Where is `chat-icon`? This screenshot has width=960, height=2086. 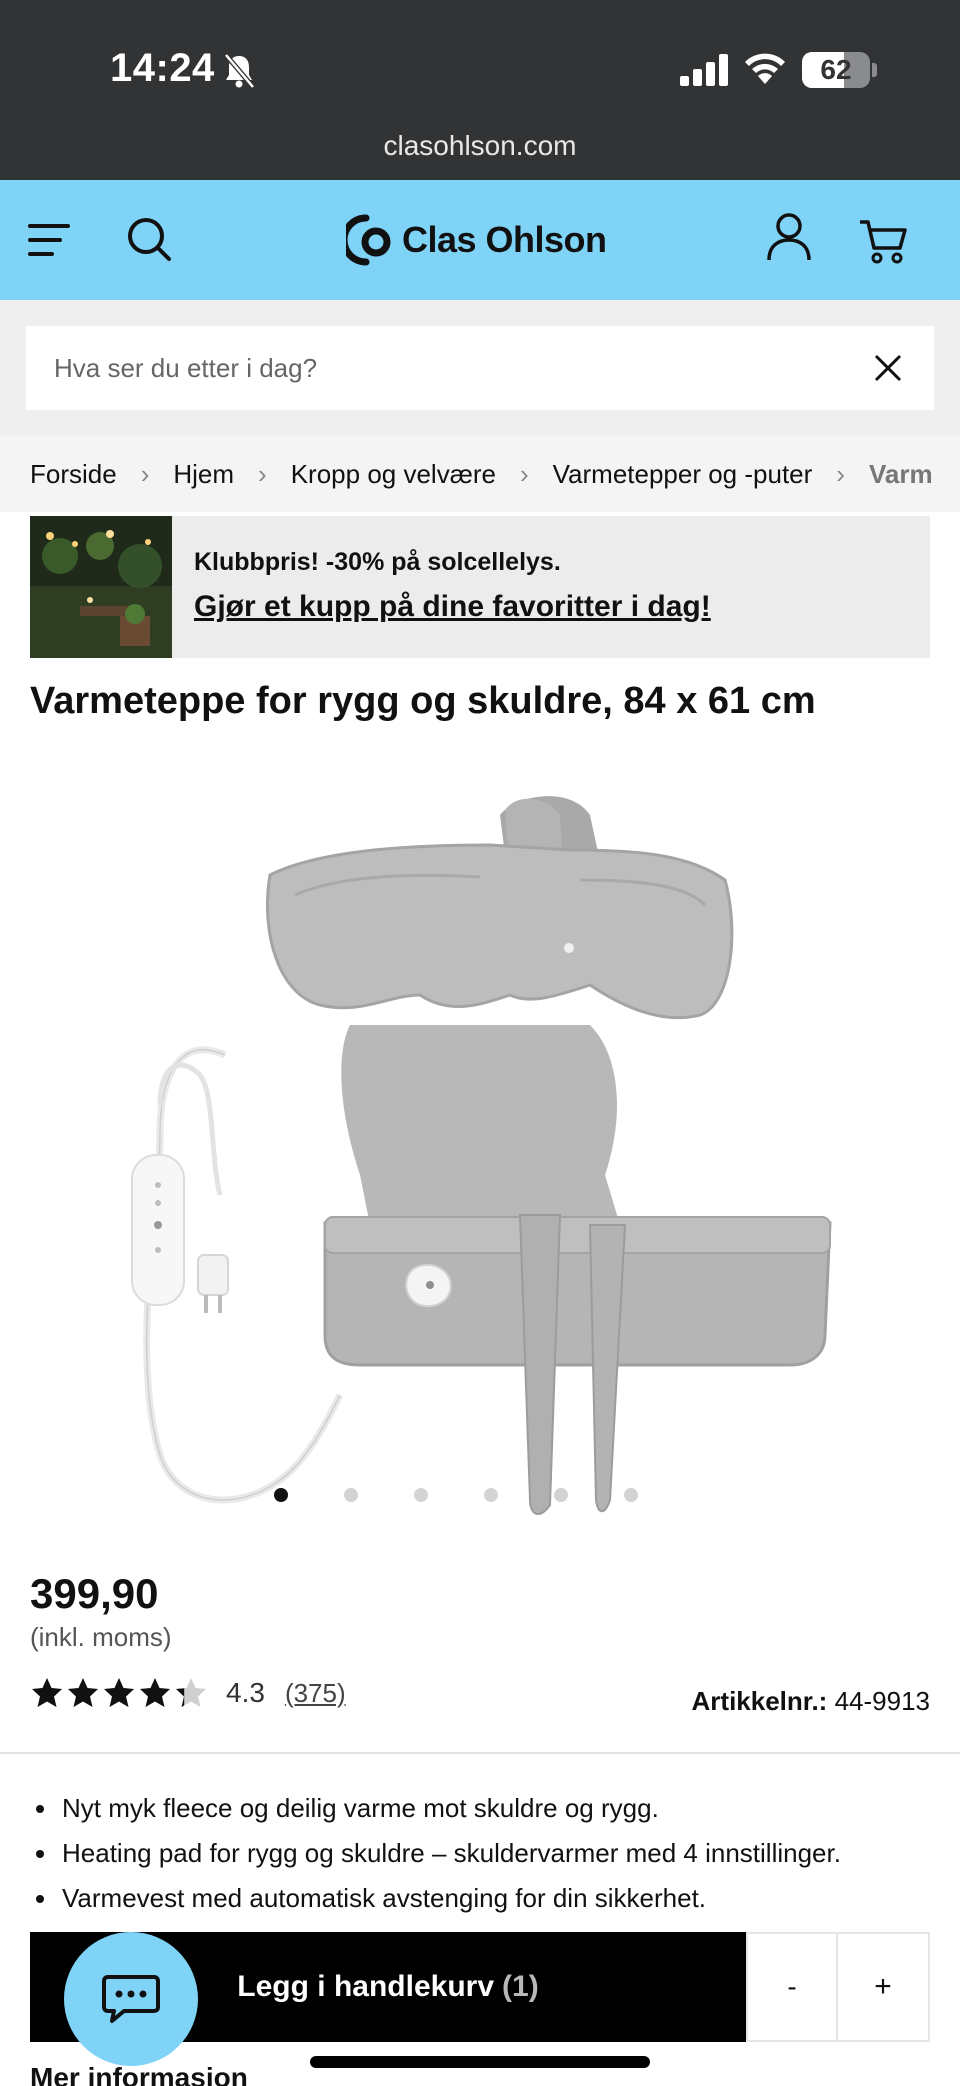 chat-icon is located at coordinates (131, 1999).